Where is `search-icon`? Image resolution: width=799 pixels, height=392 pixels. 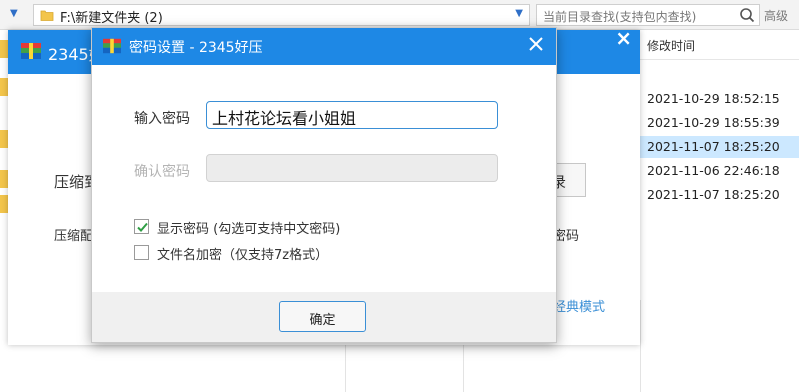
search-icon is located at coordinates (747, 15).